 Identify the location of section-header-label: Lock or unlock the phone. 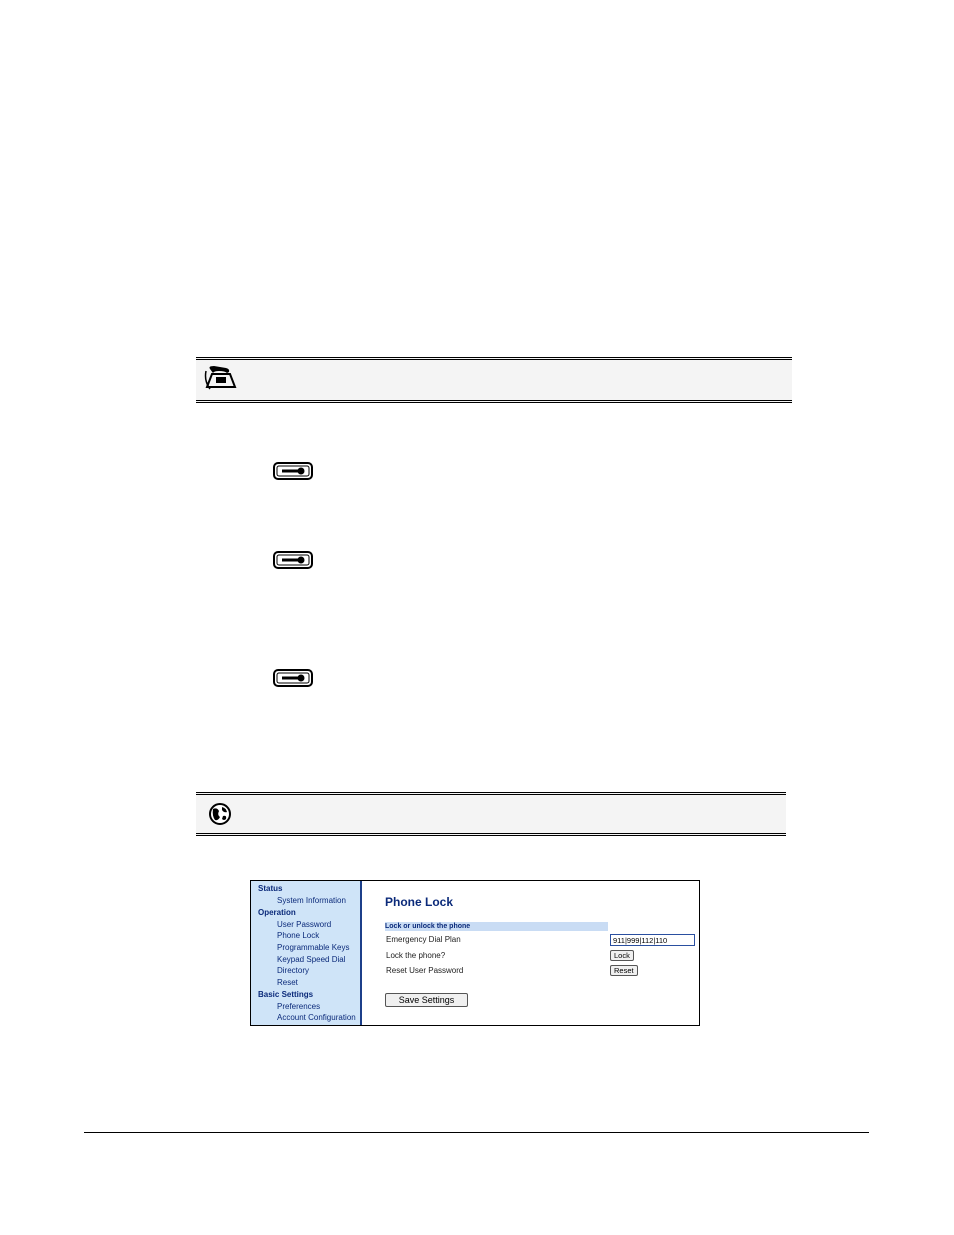
(428, 926).